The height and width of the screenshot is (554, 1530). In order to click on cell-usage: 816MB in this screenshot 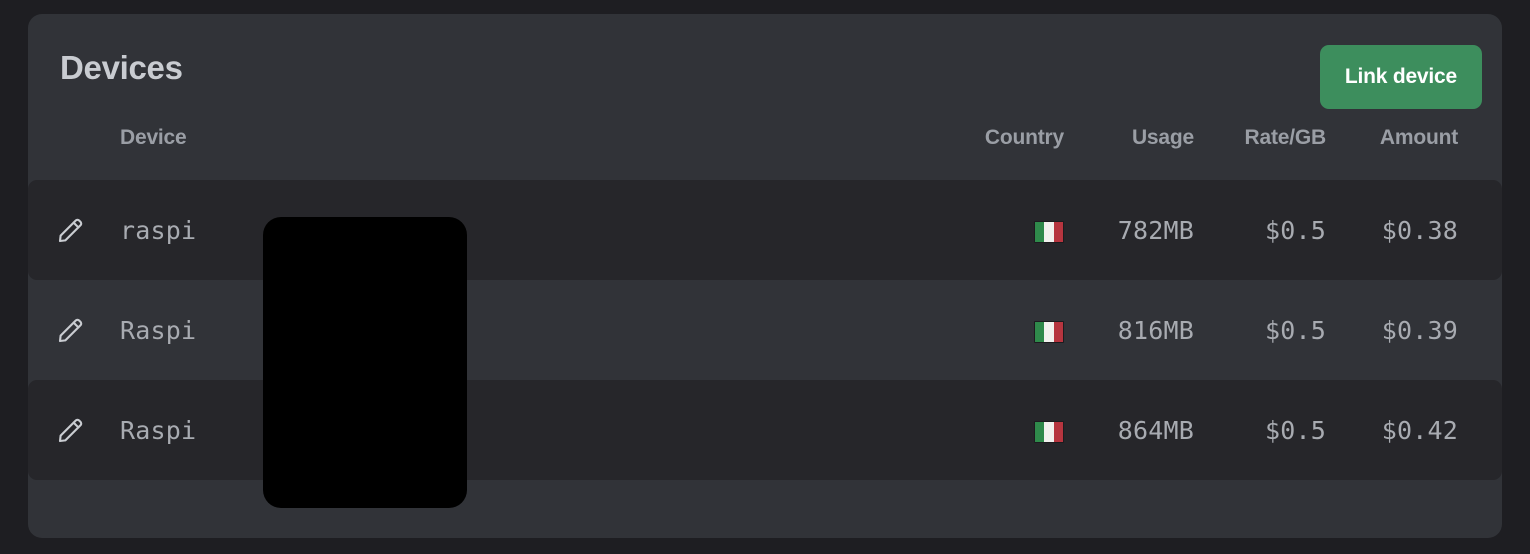, I will do `click(1155, 330)`.